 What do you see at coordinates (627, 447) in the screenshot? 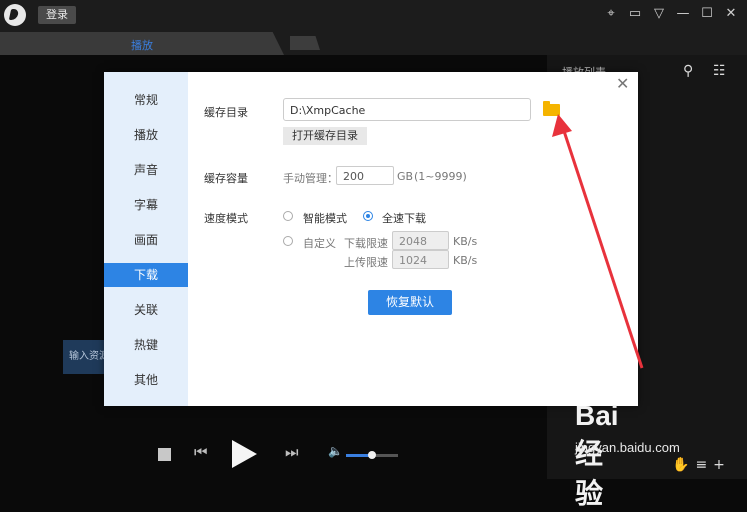
I see `watermark-url: jingyan.baidu.com` at bounding box center [627, 447].